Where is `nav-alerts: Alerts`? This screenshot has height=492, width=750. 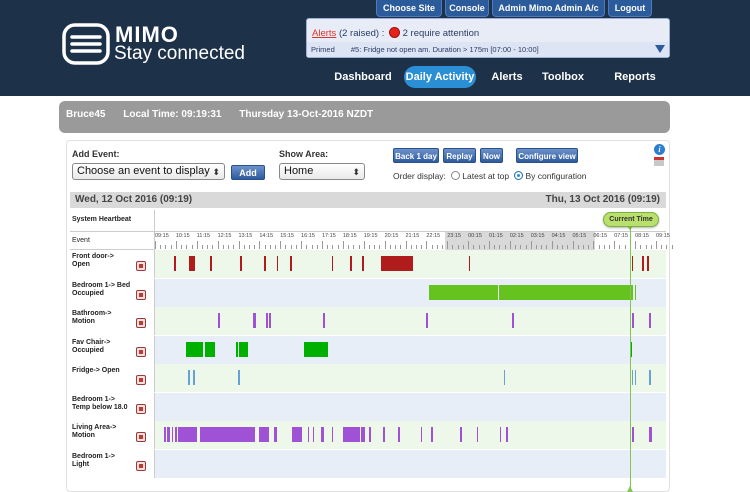 nav-alerts: Alerts is located at coordinates (507, 77).